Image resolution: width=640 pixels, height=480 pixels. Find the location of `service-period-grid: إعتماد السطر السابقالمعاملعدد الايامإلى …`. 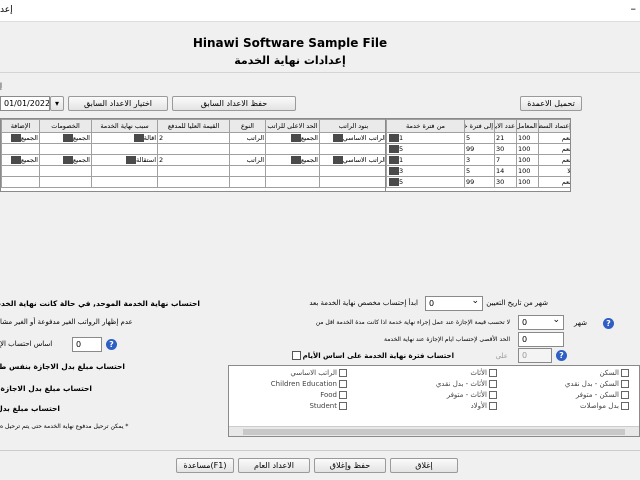

service-period-grid: إعتماد السطر السابقالمعاملعدد الايامإلى … is located at coordinates (478, 155).